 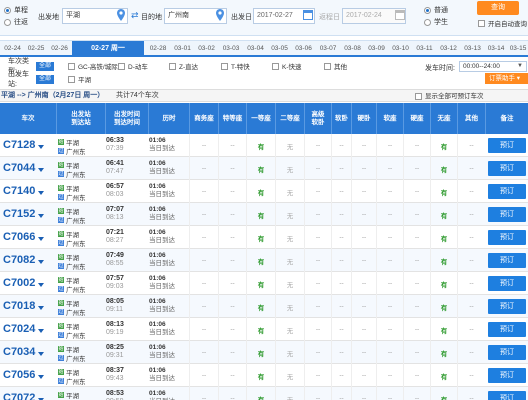 What do you see at coordinates (506, 78) in the screenshot?
I see `order-assistant-button: 订票助手 ▾` at bounding box center [506, 78].